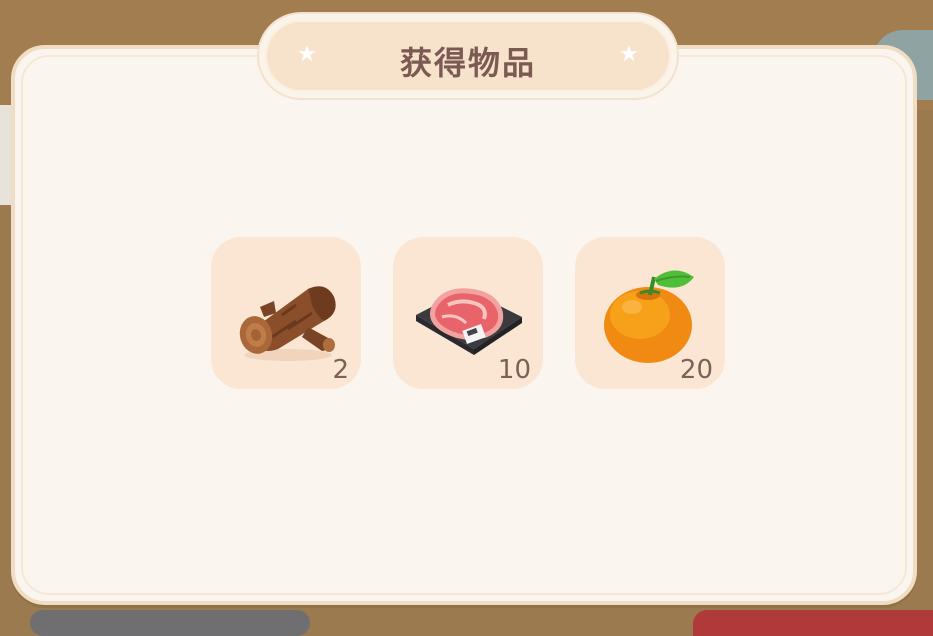  Describe the element at coordinates (813, 623) in the screenshot. I see `background-bottom-button-right` at that location.